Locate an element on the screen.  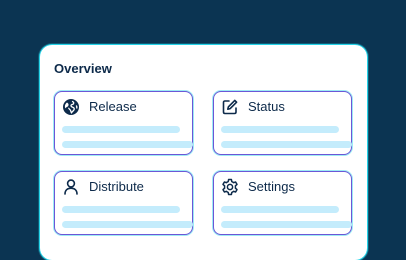
release-card: Release is located at coordinates (123, 123).